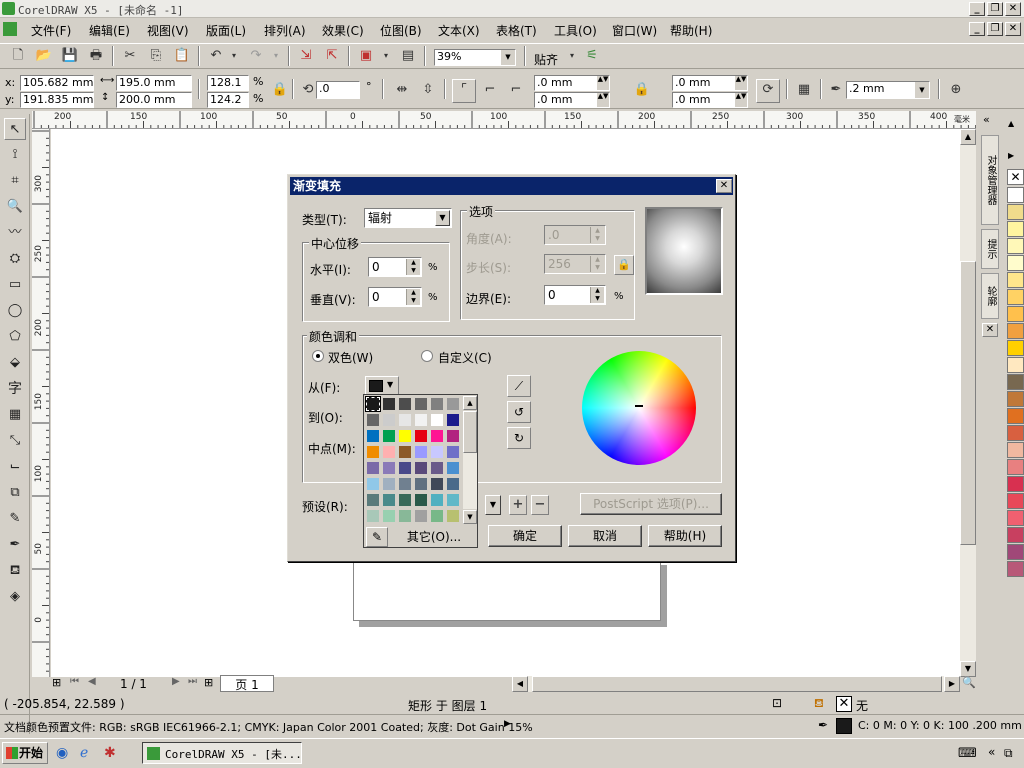 This screenshot has height=768, width=1024. What do you see at coordinates (520, 684) in the screenshot?
I see `scroll-left-icon: ◀` at bounding box center [520, 684].